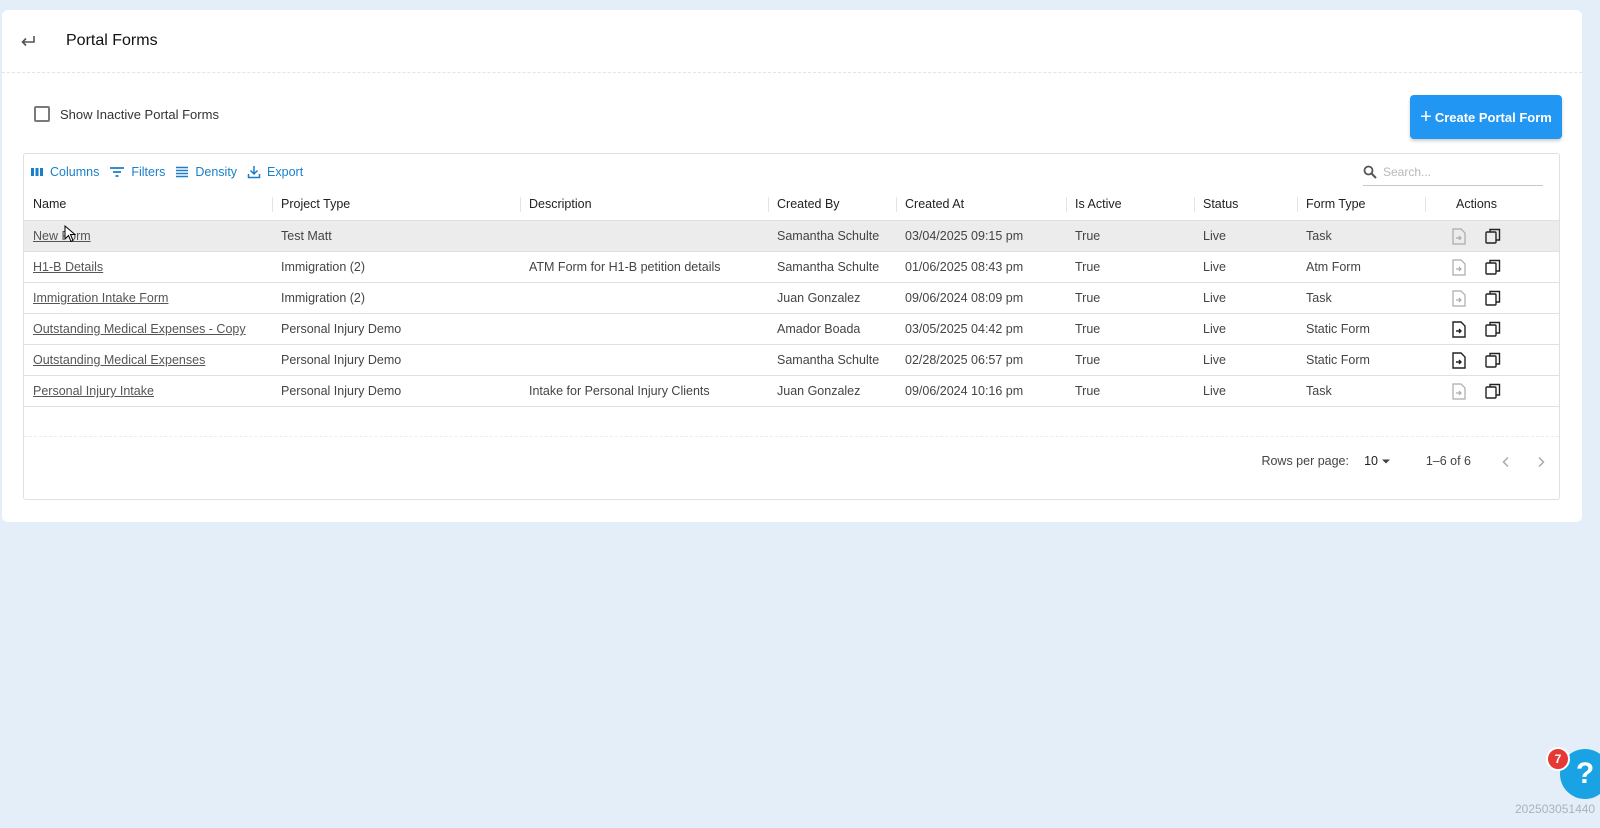 This screenshot has width=1600, height=828. Describe the element at coordinates (1453, 171) in the screenshot. I see `search-input` at that location.